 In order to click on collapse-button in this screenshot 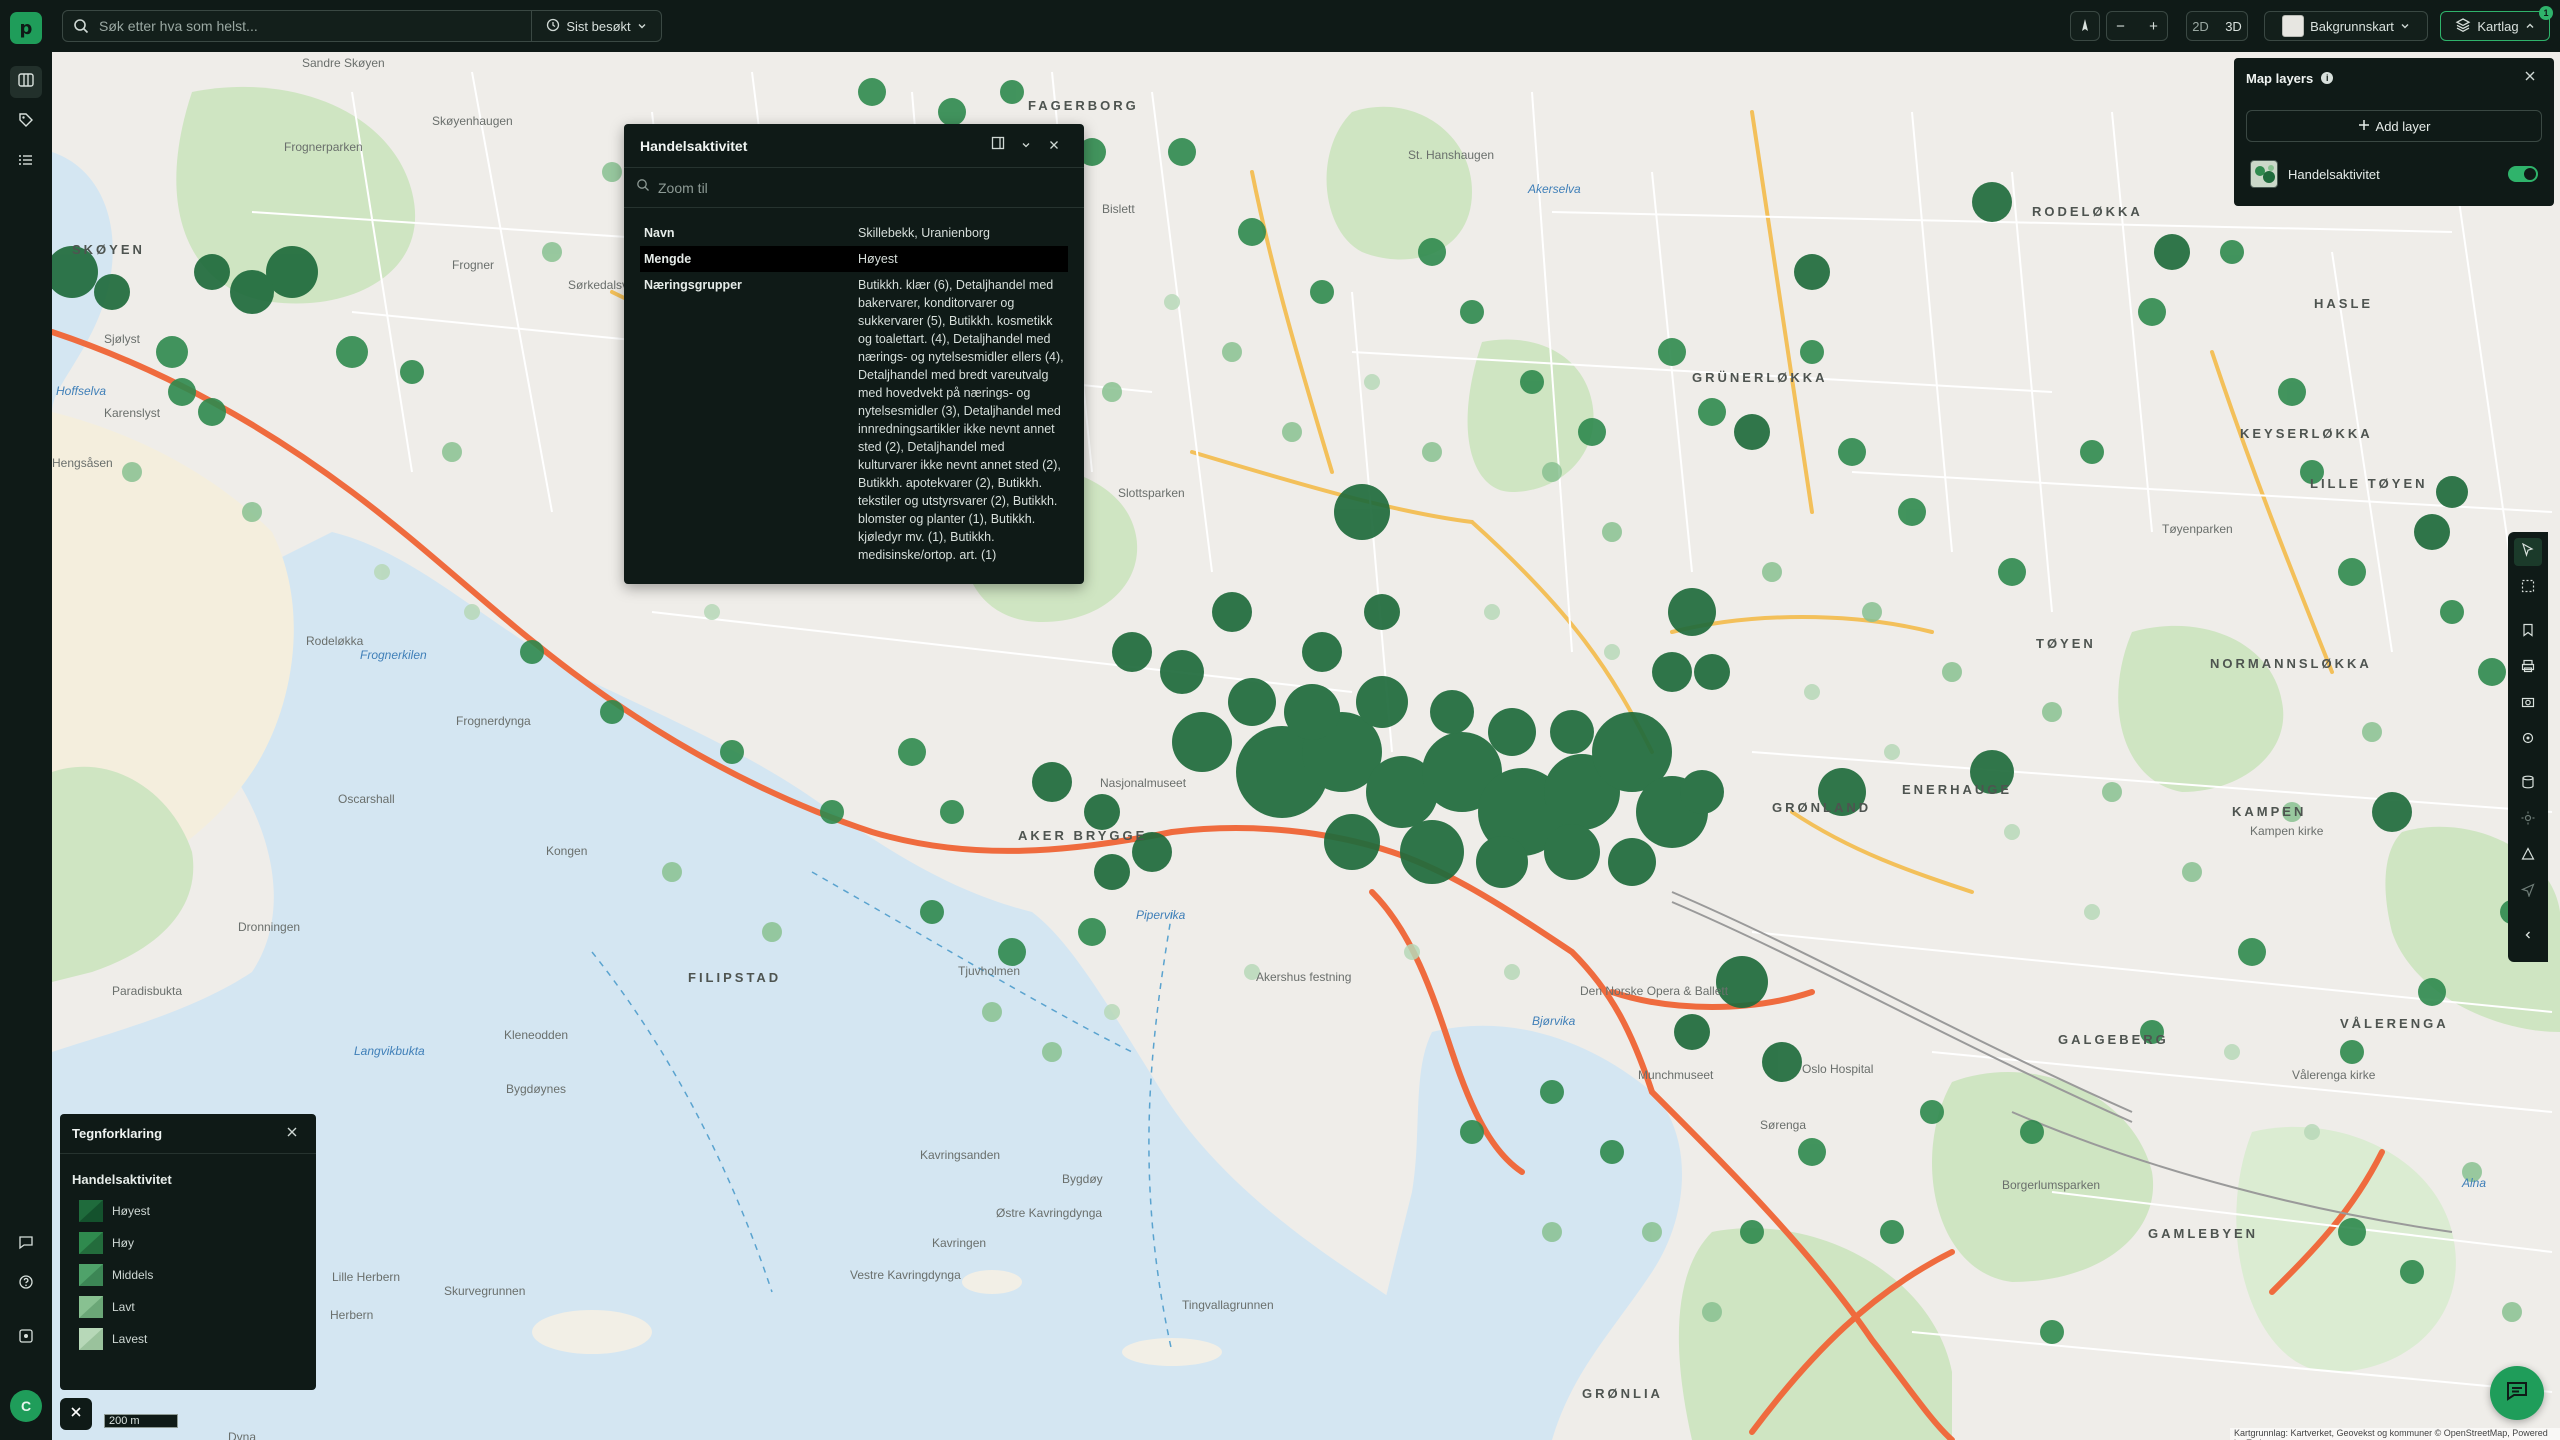, I will do `click(1026, 146)`.